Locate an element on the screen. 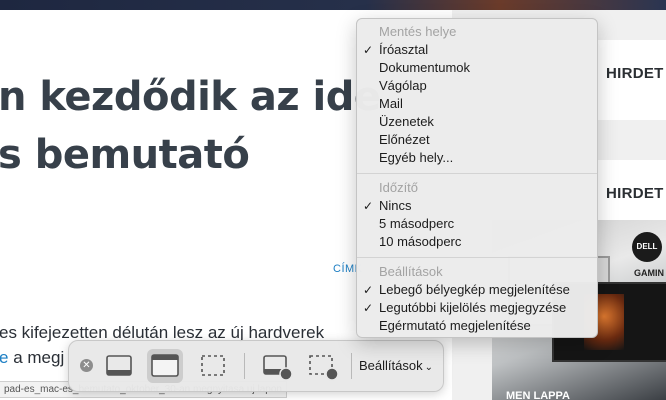  menu-item-timer-none: Nincs is located at coordinates (395, 206).